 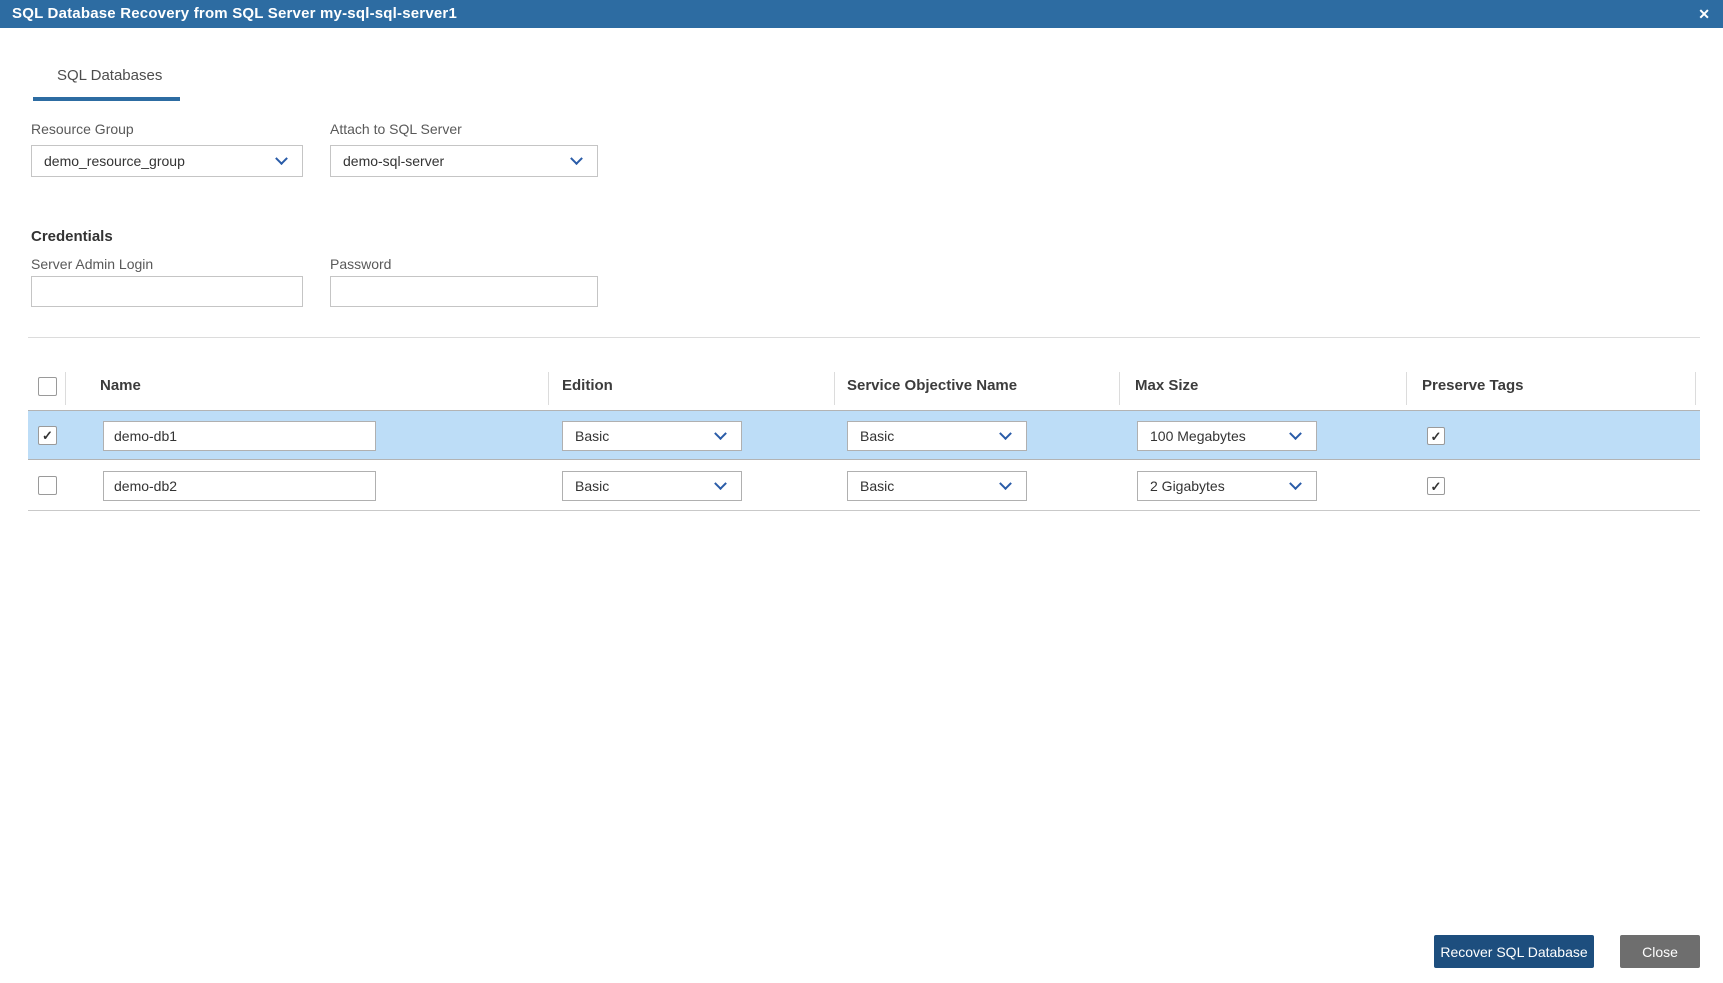 I want to click on max-size-select: 100 Megabytes, so click(x=1227, y=436).